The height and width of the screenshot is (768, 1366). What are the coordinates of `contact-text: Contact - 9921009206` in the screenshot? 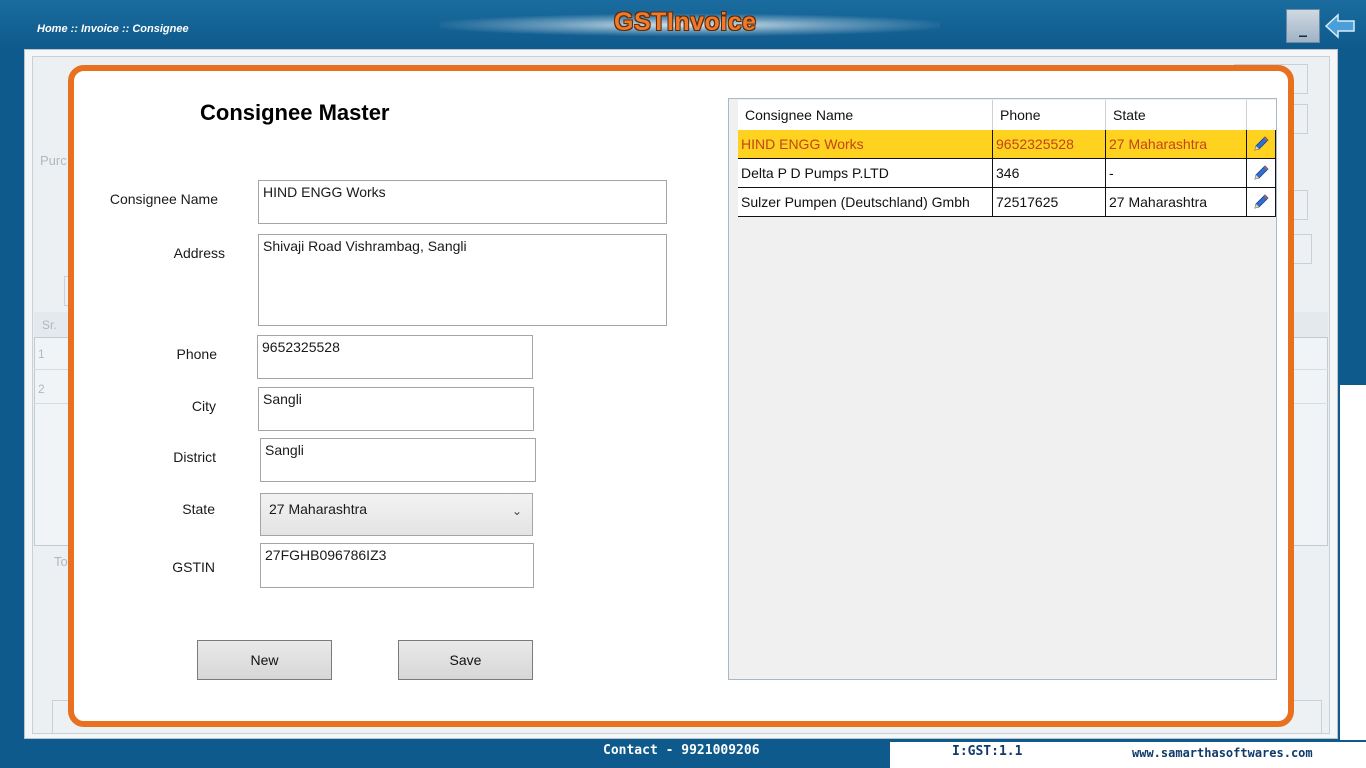 It's located at (681, 750).